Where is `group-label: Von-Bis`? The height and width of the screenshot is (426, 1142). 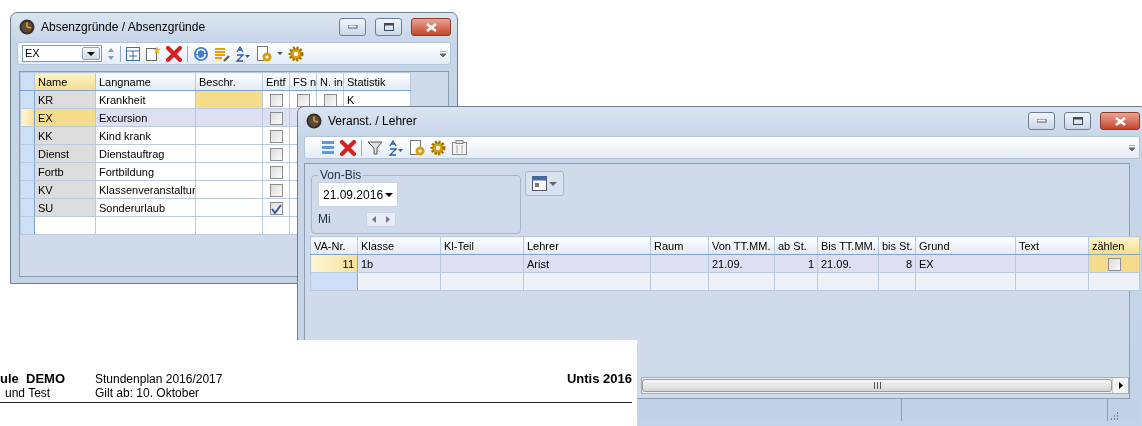 group-label: Von-Bis is located at coordinates (341, 175).